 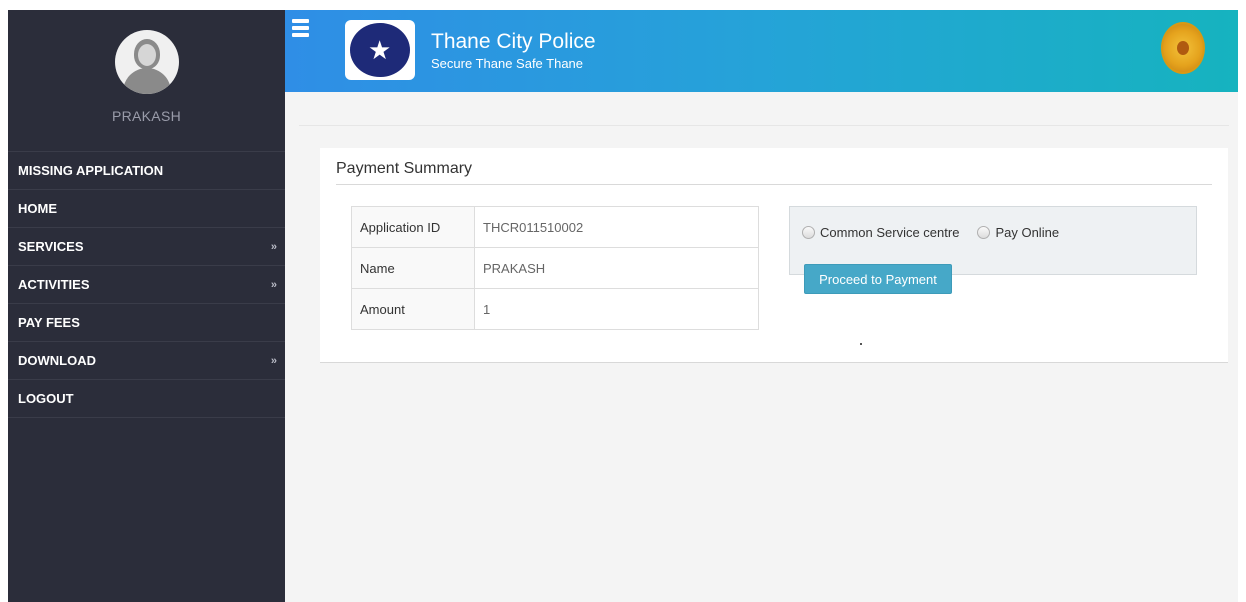 I want to click on avatar, so click(x=146, y=62).